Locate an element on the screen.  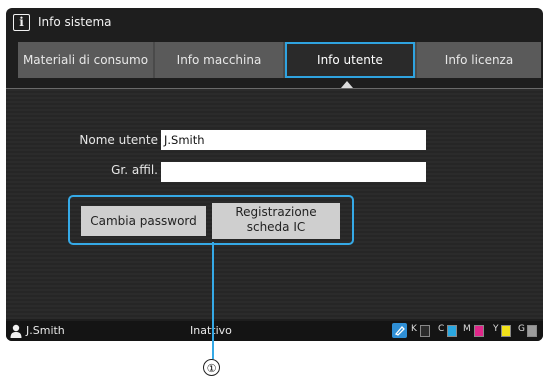
toner-label-k: K is located at coordinates (414, 329).